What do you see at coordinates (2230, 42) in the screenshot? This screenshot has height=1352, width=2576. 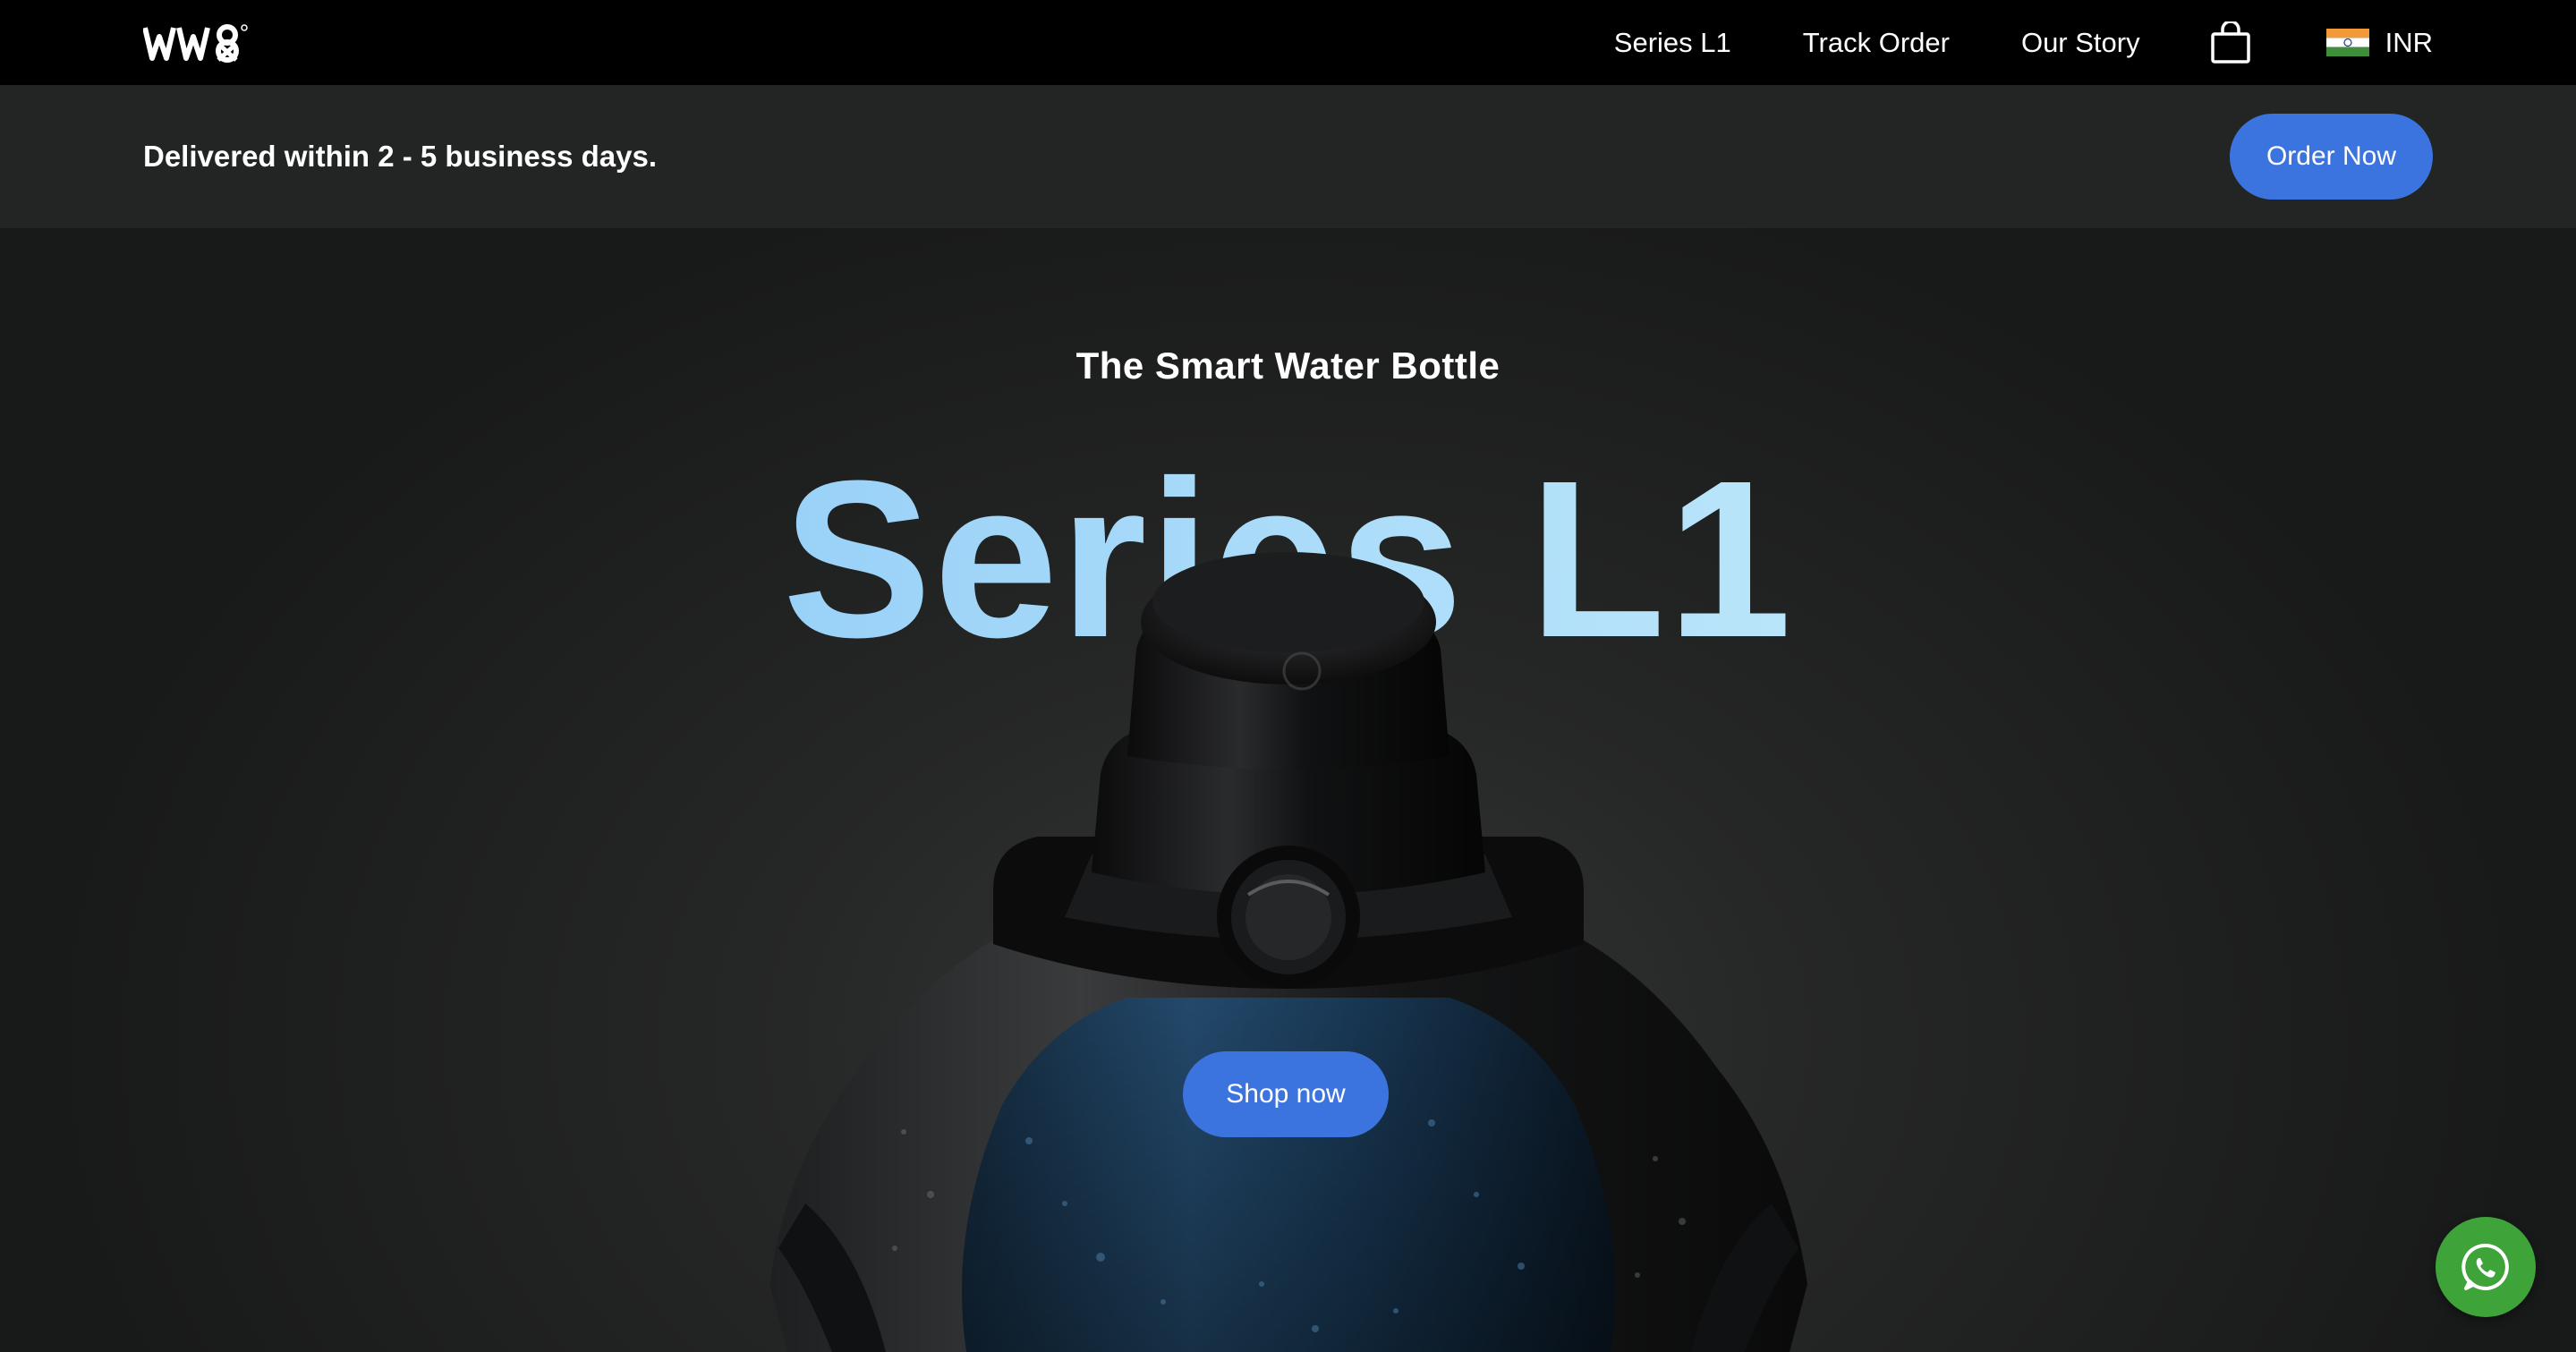 I see `shopping-bag-icon` at bounding box center [2230, 42].